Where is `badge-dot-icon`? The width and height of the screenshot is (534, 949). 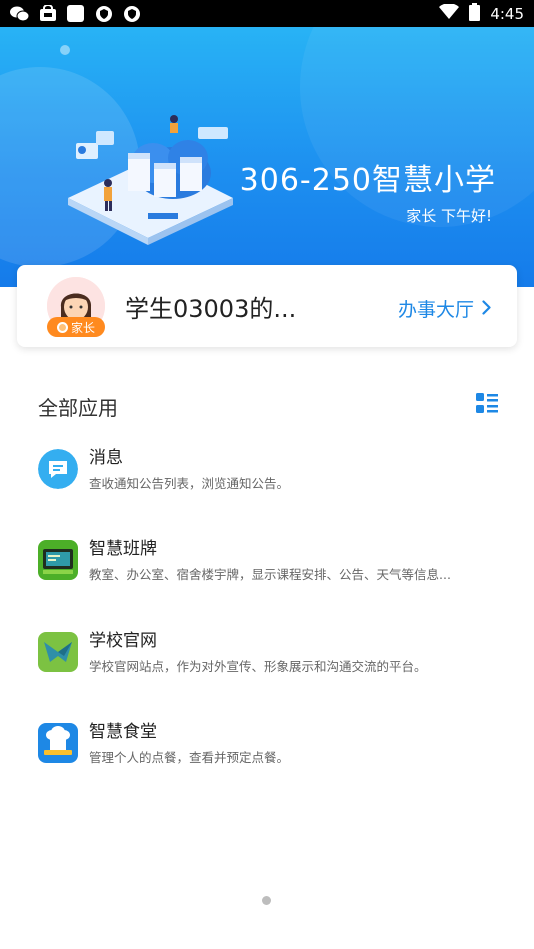
badge-dot-icon is located at coordinates (62, 327).